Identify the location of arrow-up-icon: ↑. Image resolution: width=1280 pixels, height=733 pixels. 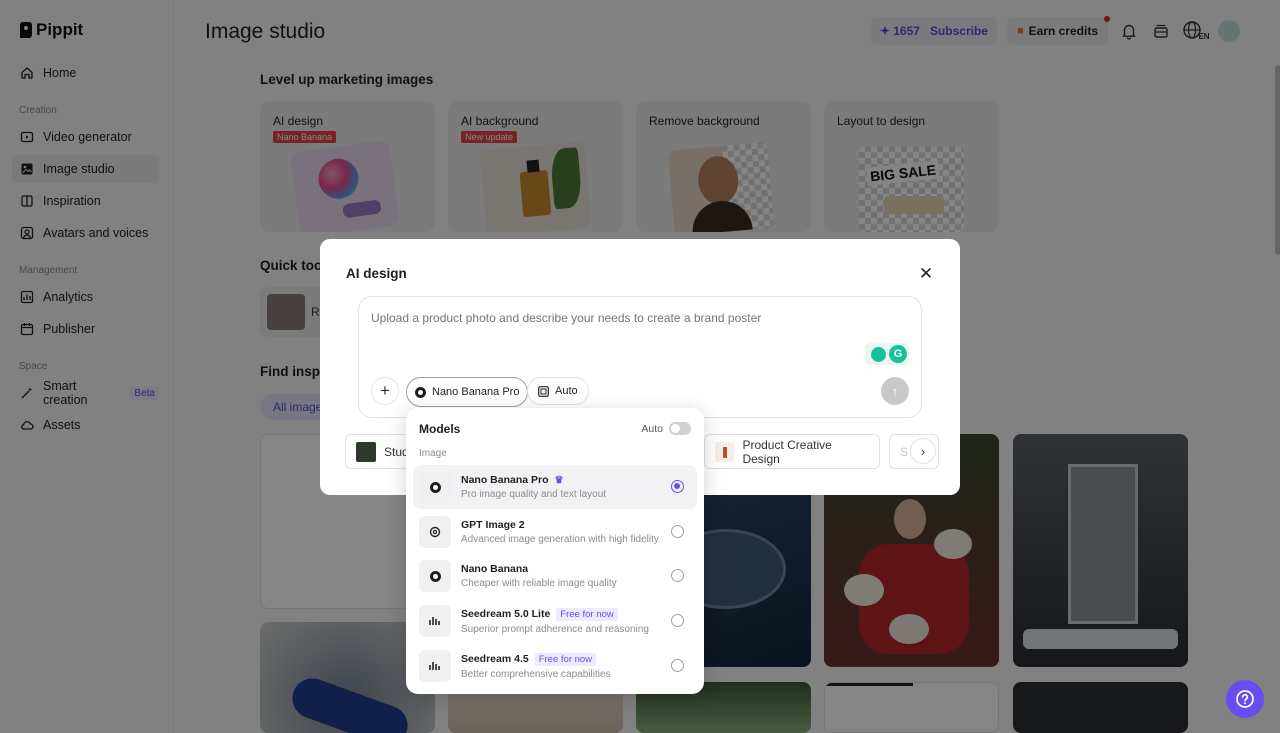
(895, 391).